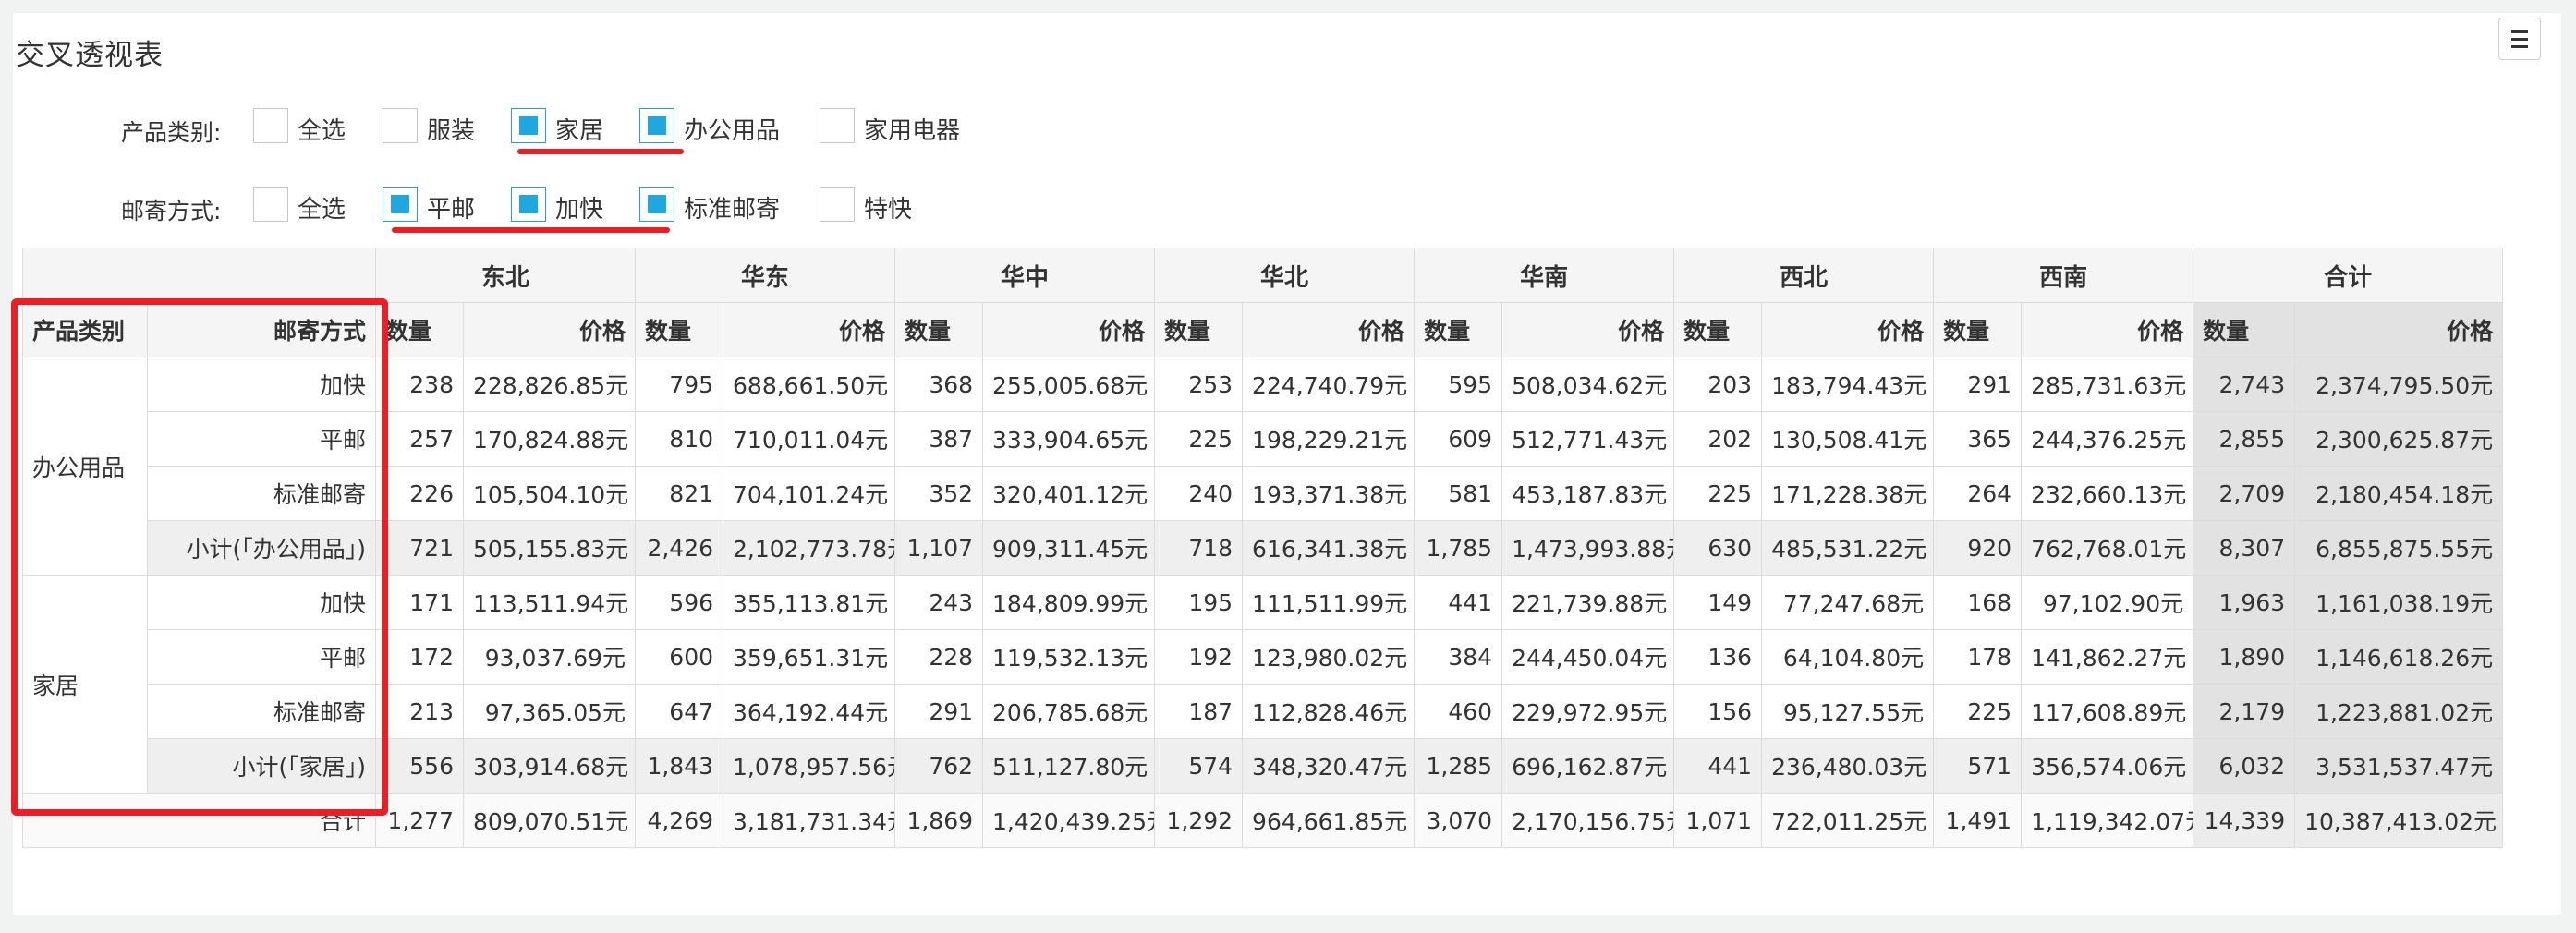 Image resolution: width=2576 pixels, height=933 pixels. I want to click on value-cell: 202, so click(1718, 438).